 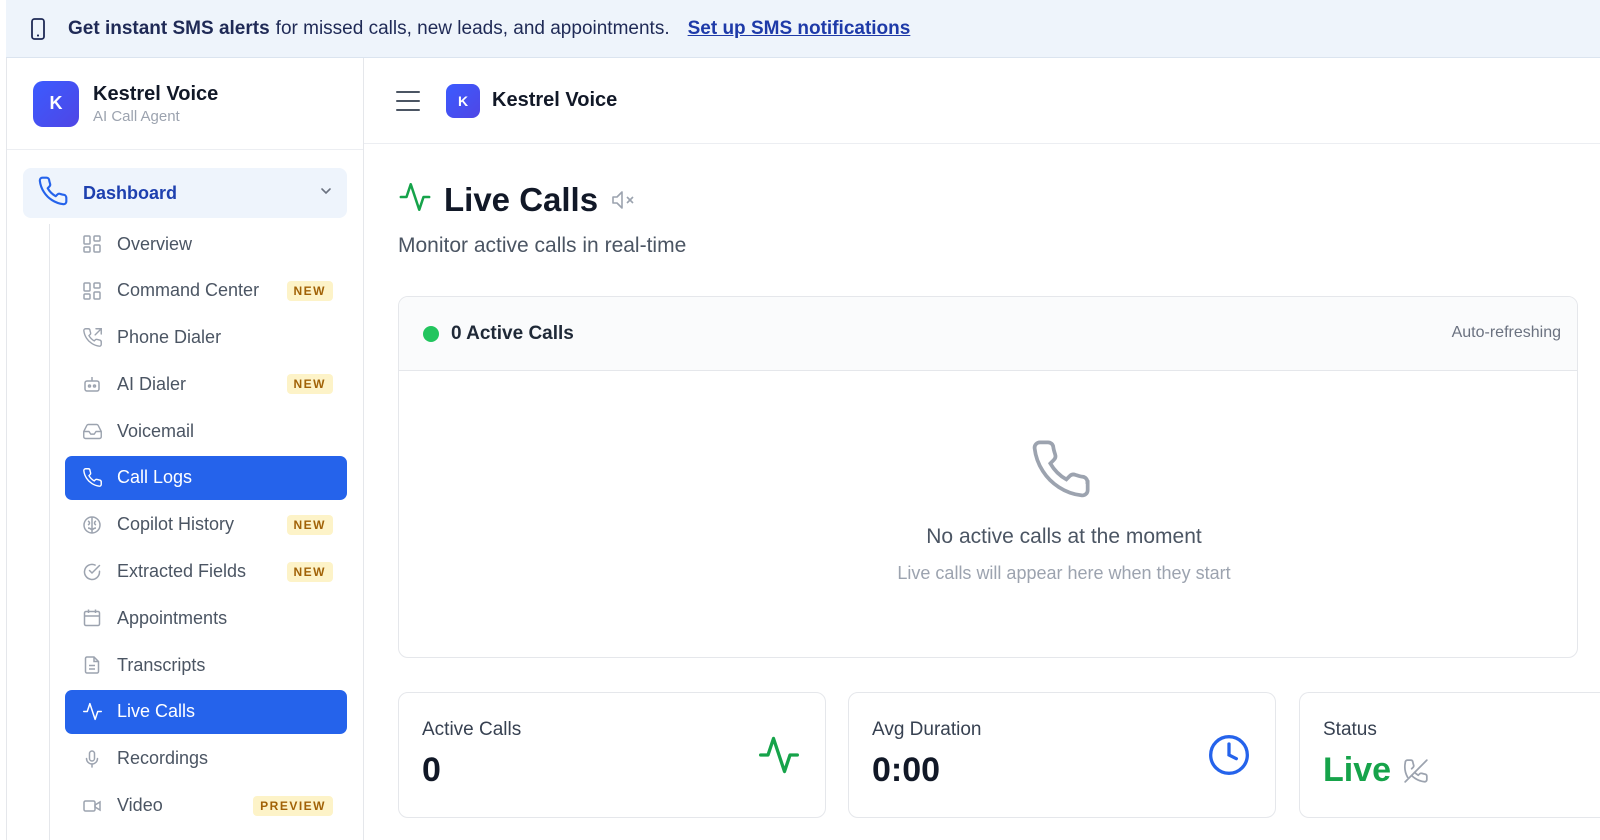 I want to click on video-icon, so click(x=92, y=806).